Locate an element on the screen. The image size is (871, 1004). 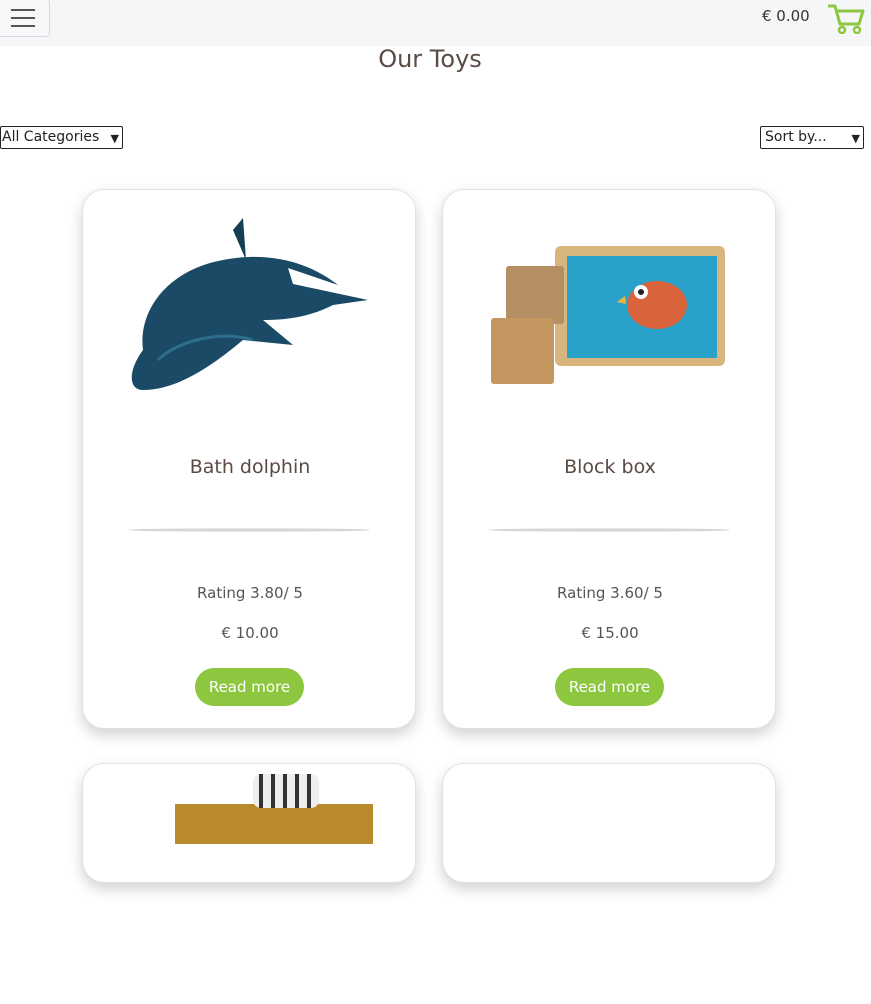
cart-total: € 0.00 is located at coordinates (786, 16).